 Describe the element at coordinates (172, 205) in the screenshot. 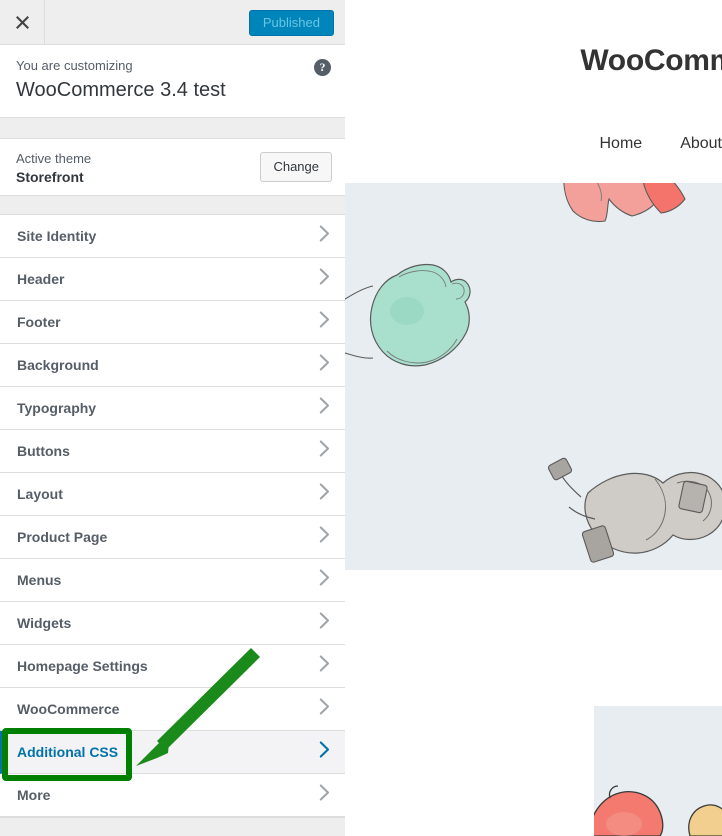

I see `section-divider-mid` at that location.